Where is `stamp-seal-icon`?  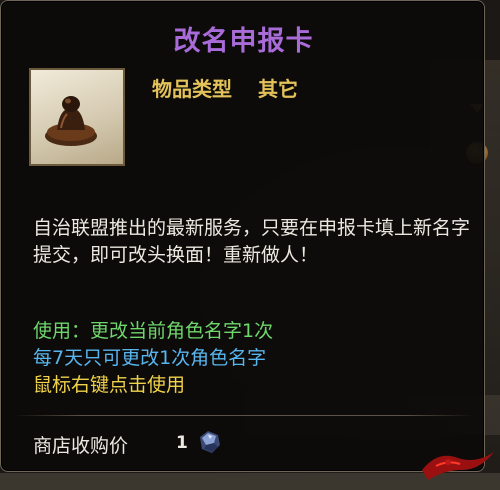
stamp-seal-icon is located at coordinates (77, 117).